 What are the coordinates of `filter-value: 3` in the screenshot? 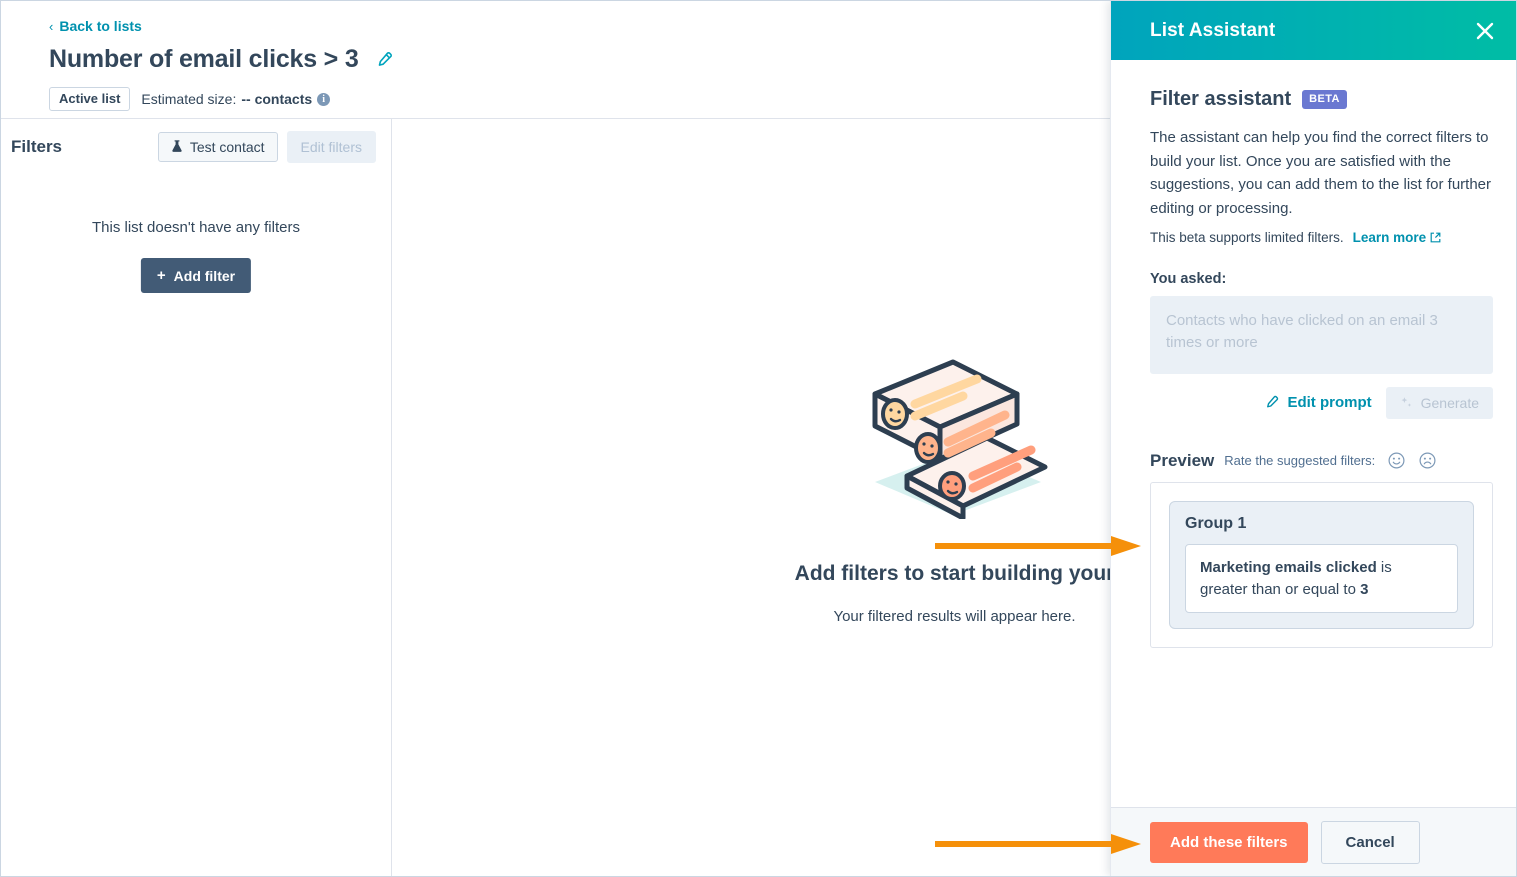 It's located at (1364, 589).